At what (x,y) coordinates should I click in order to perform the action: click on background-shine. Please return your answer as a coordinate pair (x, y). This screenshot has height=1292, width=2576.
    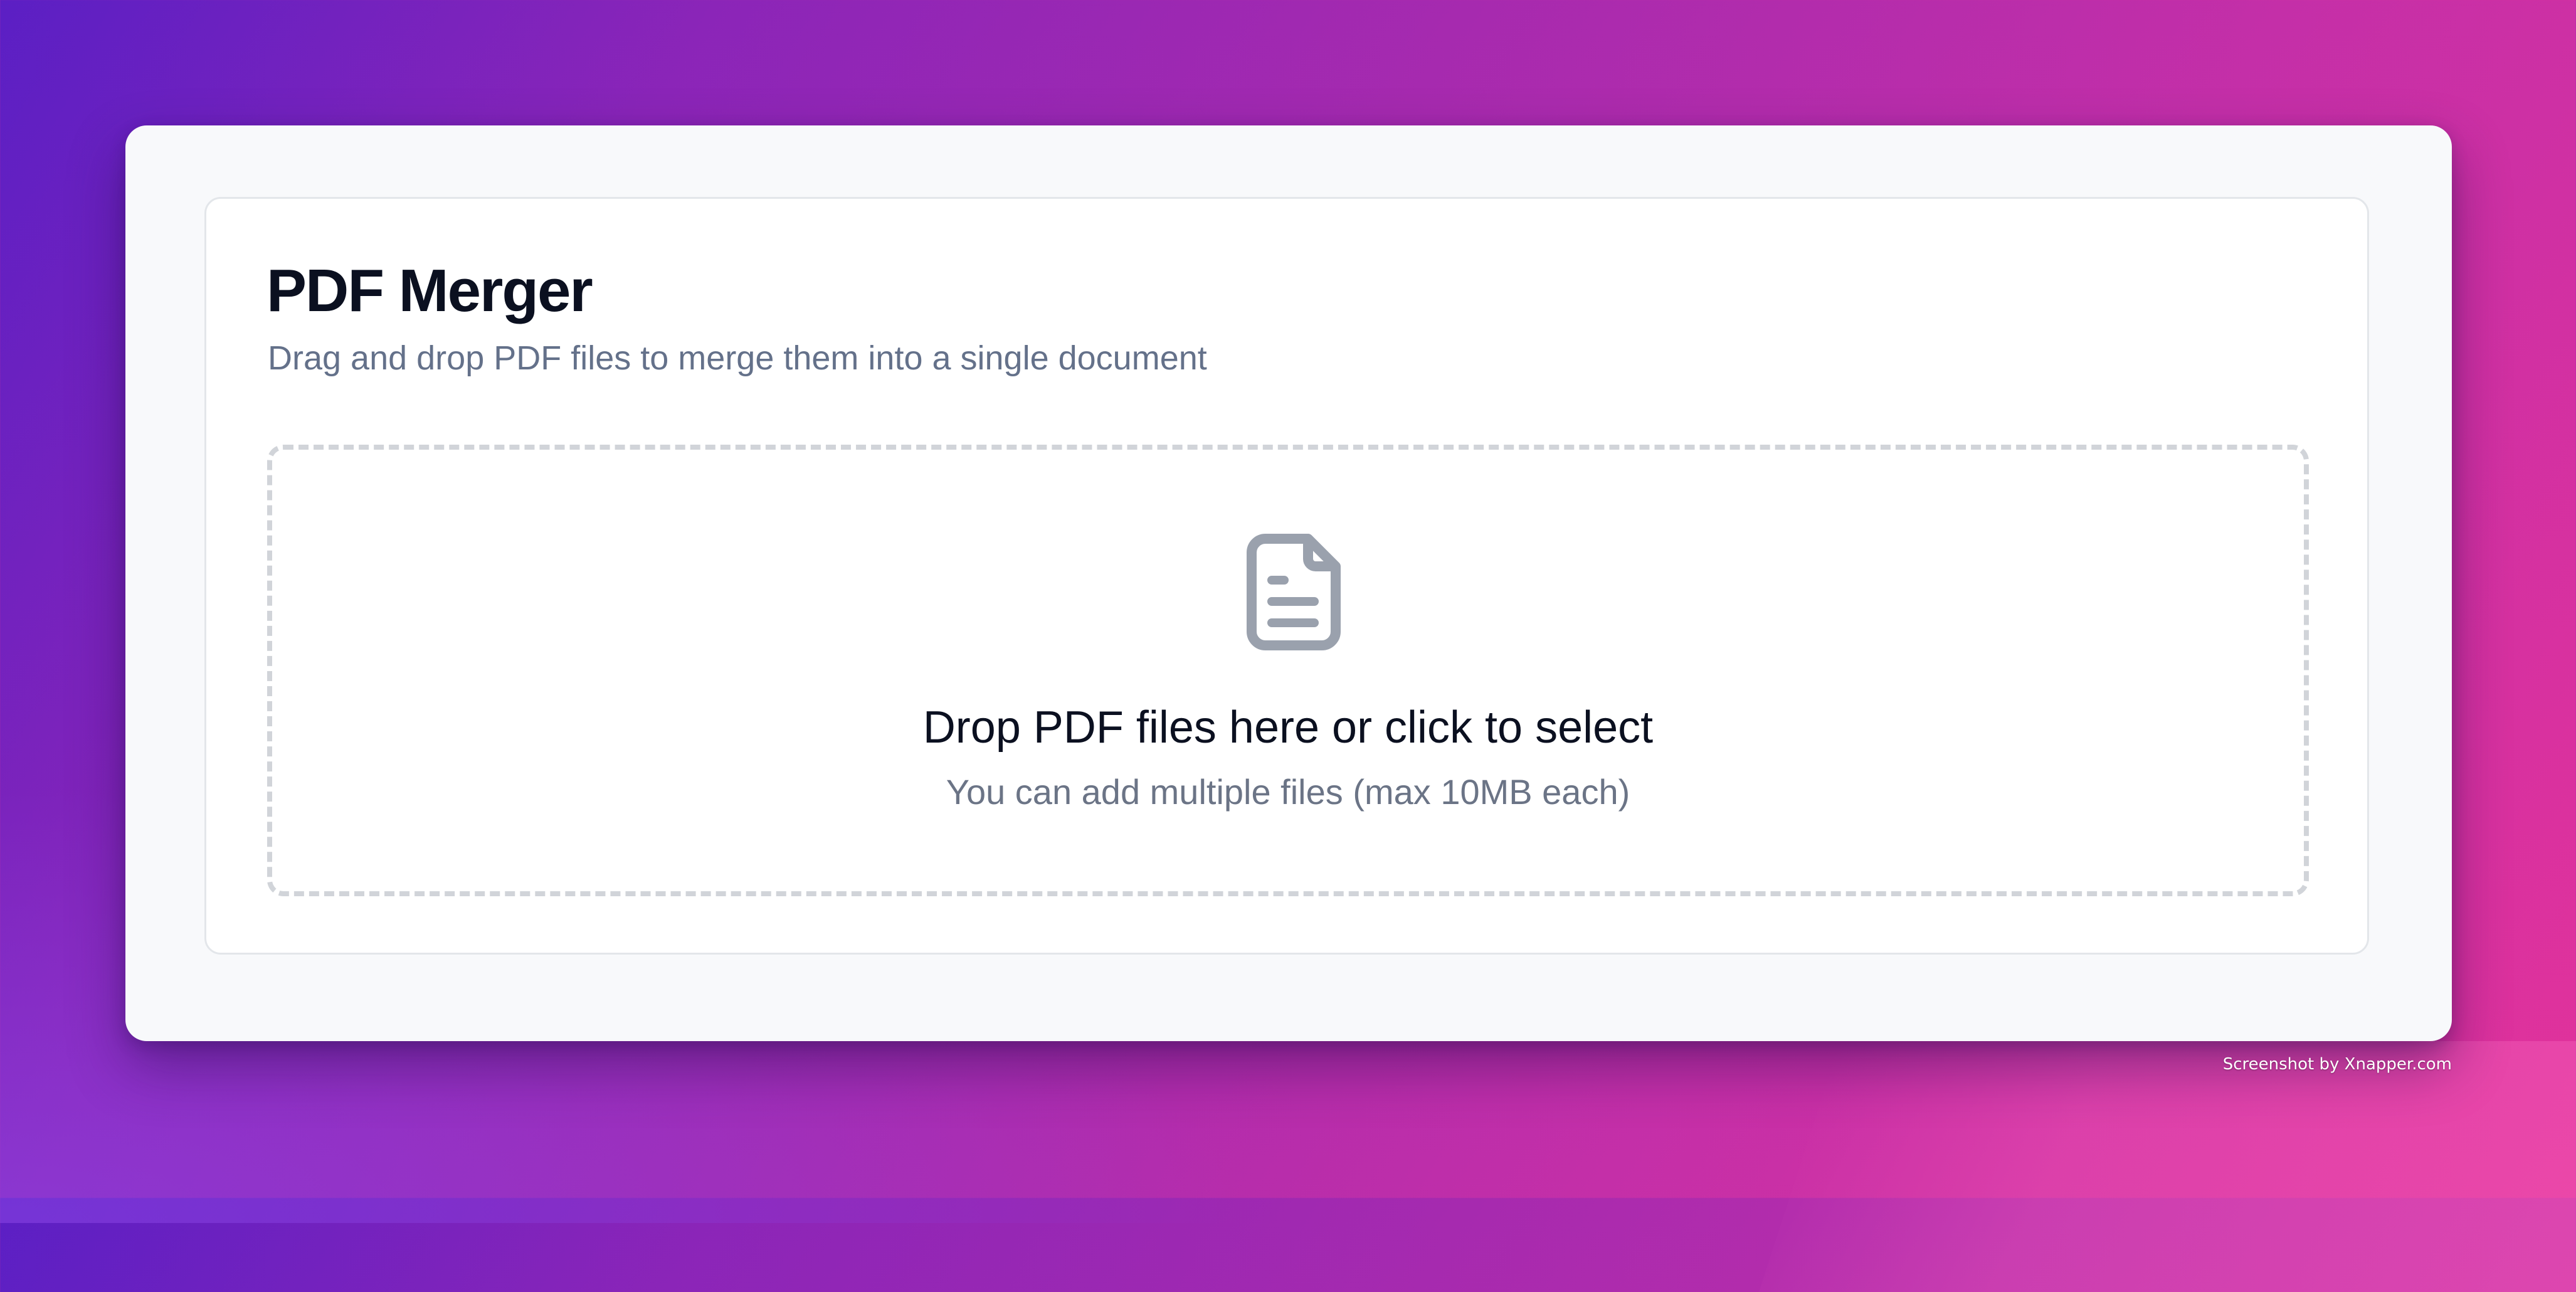
    Looking at the image, I should click on (2167, 1166).